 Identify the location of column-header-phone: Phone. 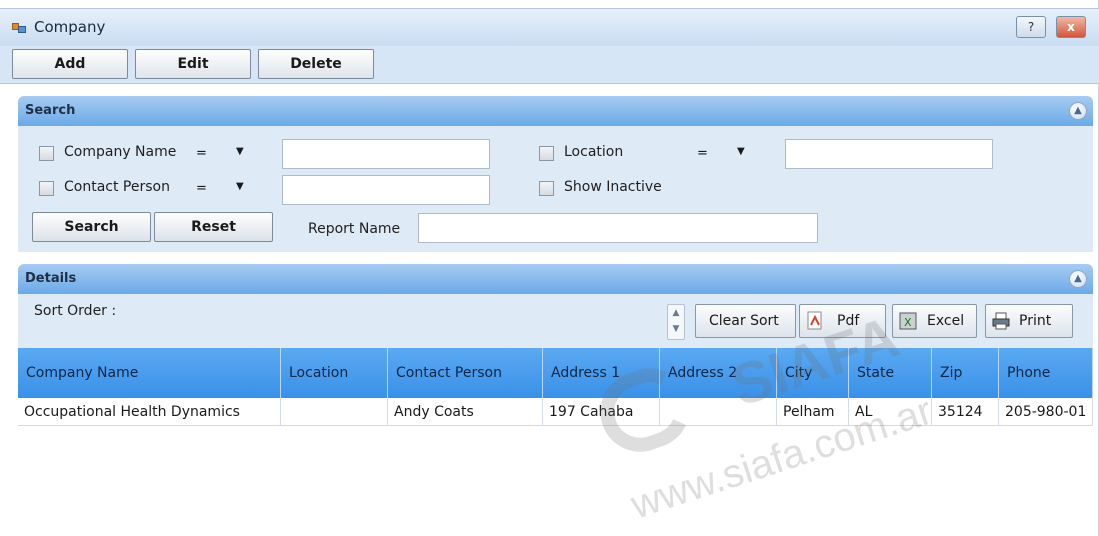
(1046, 373).